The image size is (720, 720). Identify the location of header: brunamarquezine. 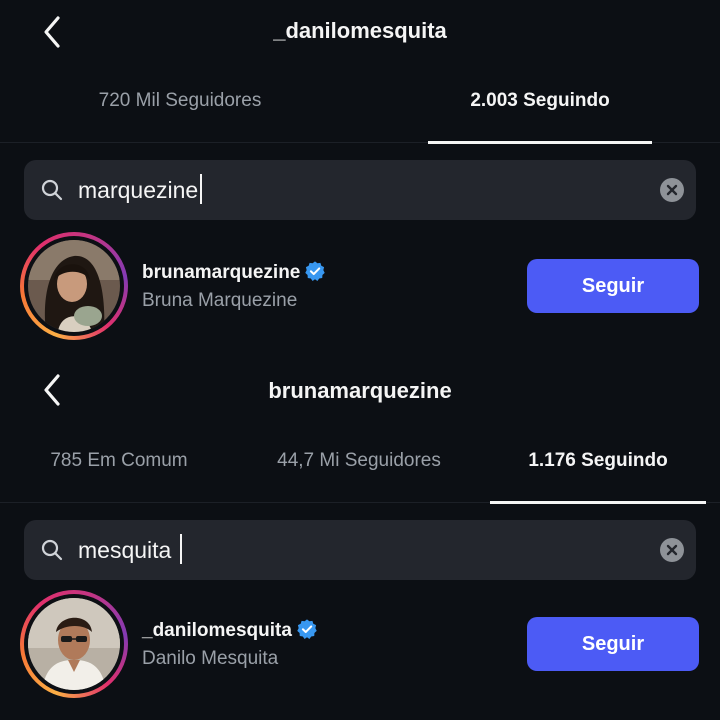
(360, 395).